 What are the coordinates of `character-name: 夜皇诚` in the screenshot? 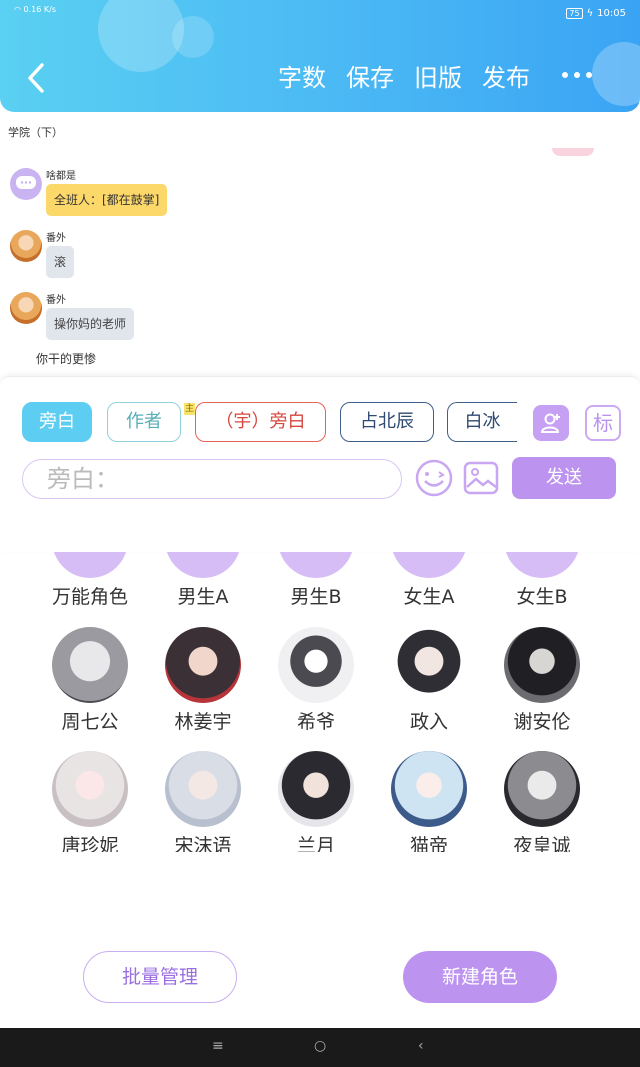 It's located at (542, 843).